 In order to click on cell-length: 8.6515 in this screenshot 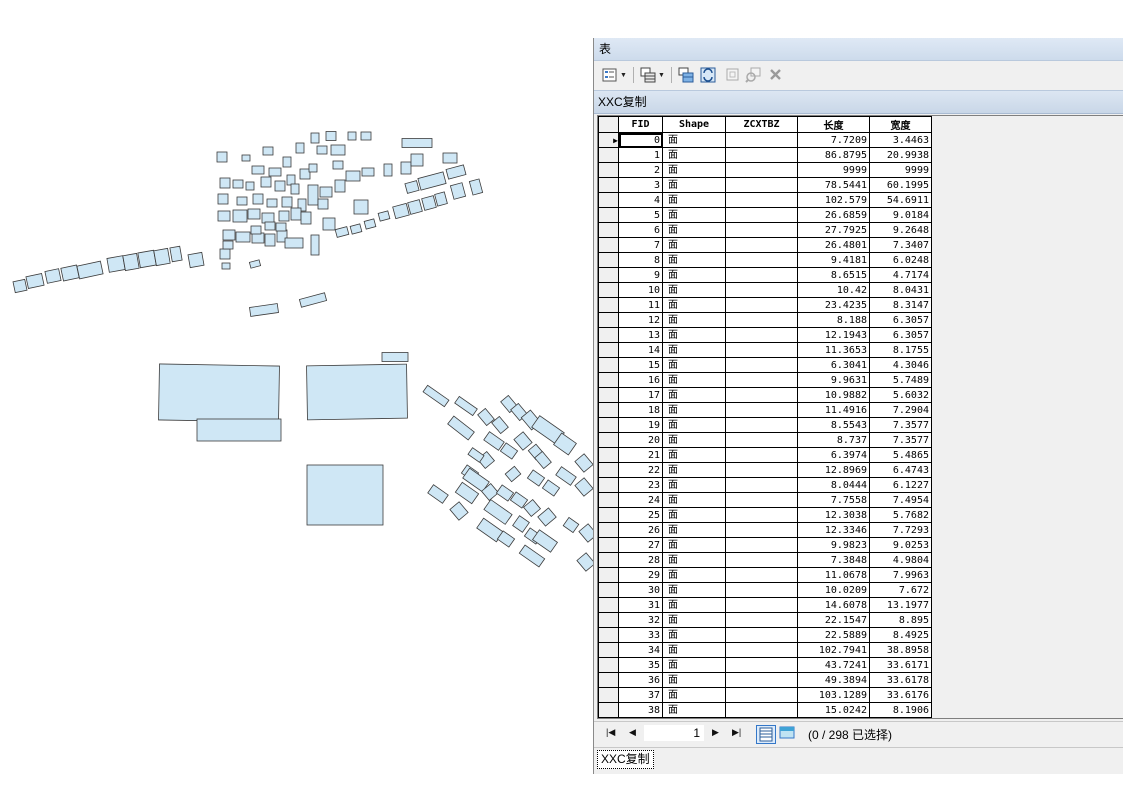, I will do `click(833, 275)`.